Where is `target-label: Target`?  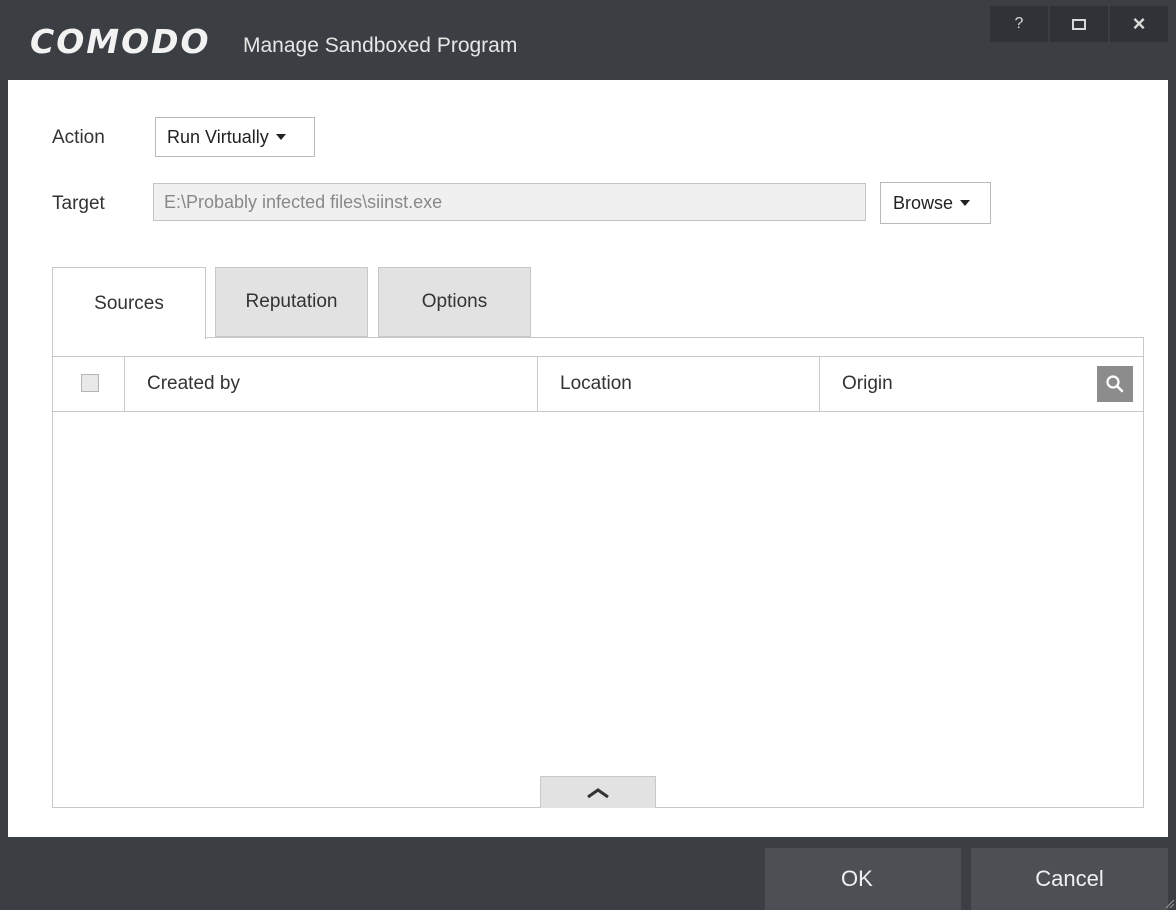
target-label: Target is located at coordinates (78, 203).